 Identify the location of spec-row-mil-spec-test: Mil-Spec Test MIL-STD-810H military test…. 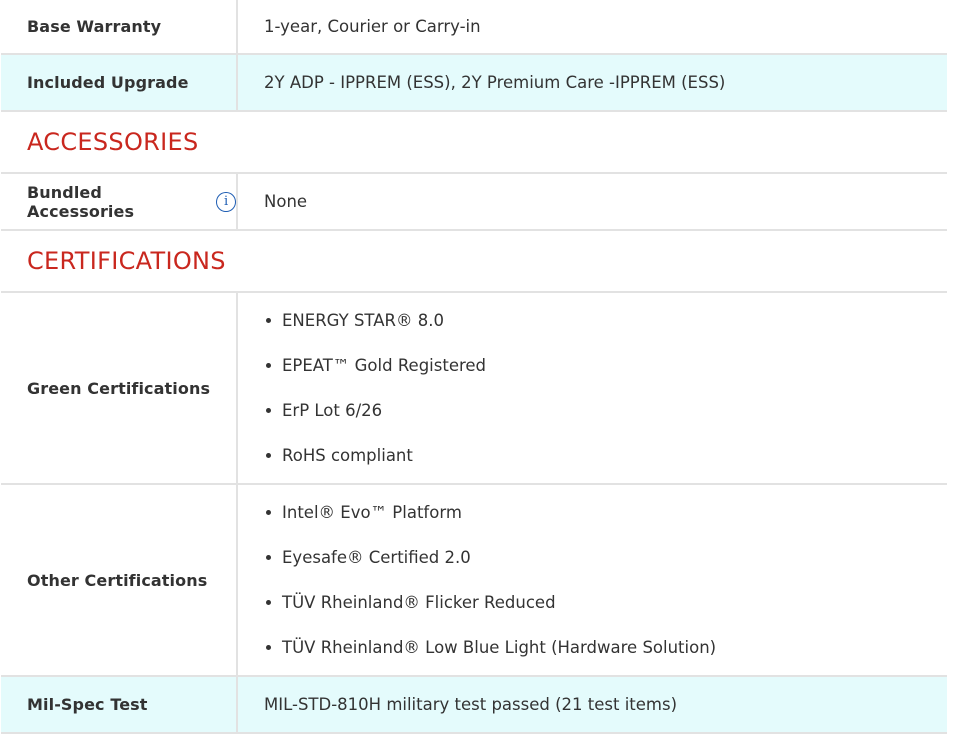
(474, 705).